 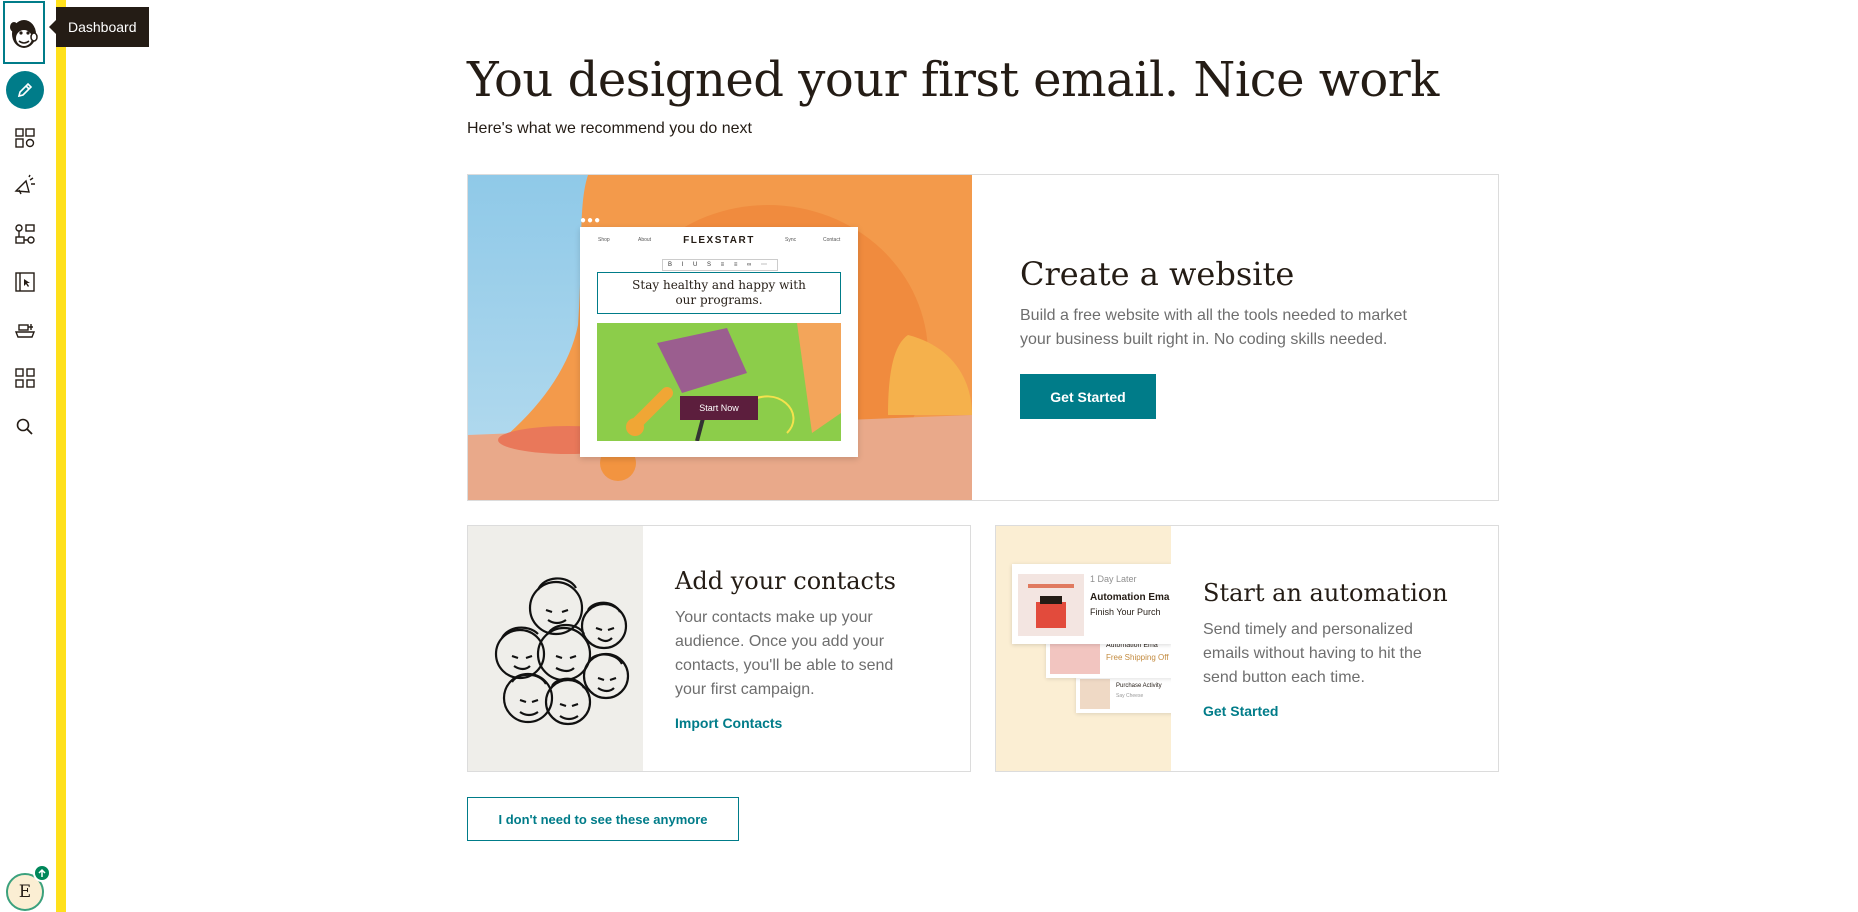 What do you see at coordinates (791, 240) in the screenshot?
I see `mock-nav-item: Sync` at bounding box center [791, 240].